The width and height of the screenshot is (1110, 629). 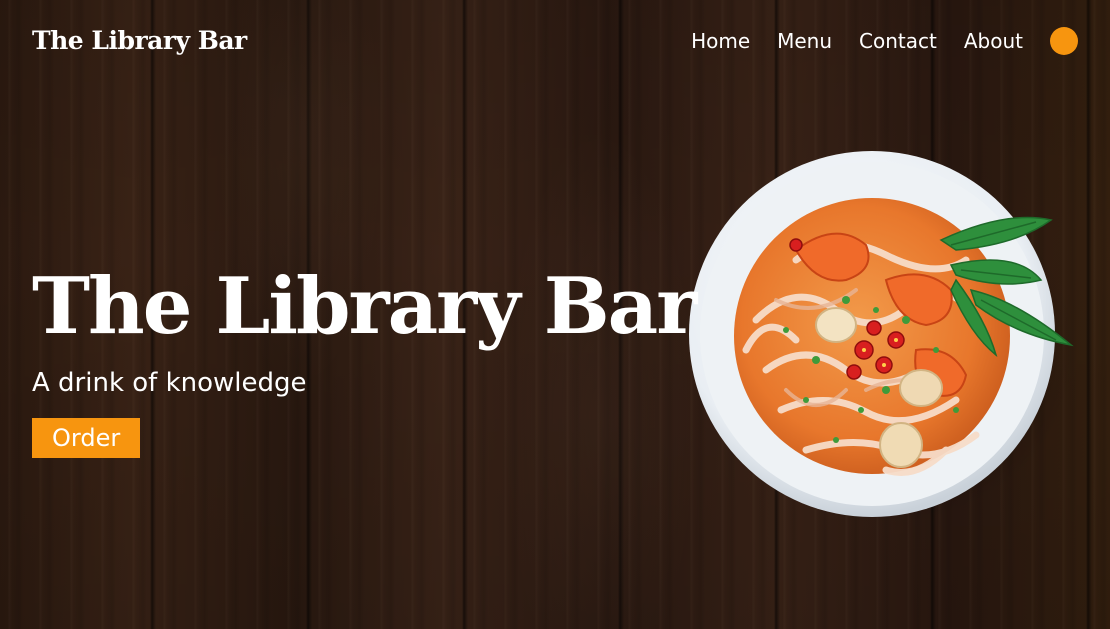 I want to click on nav-about-link: About, so click(x=993, y=41).